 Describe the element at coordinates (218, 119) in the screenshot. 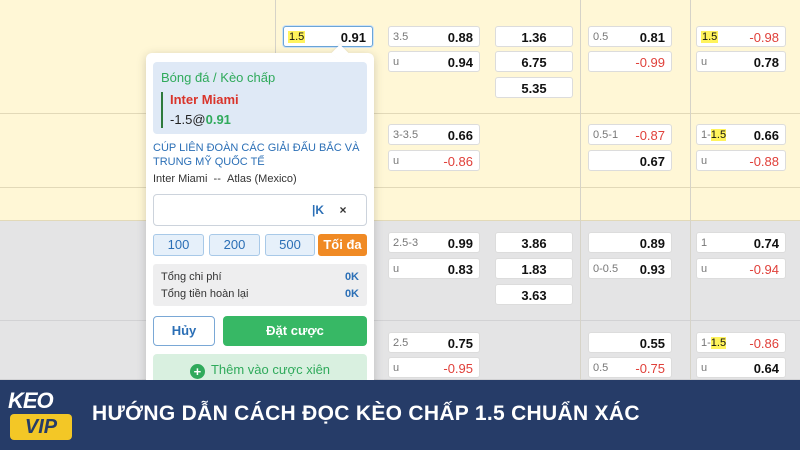

I see `pick-odds: 0.91` at that location.